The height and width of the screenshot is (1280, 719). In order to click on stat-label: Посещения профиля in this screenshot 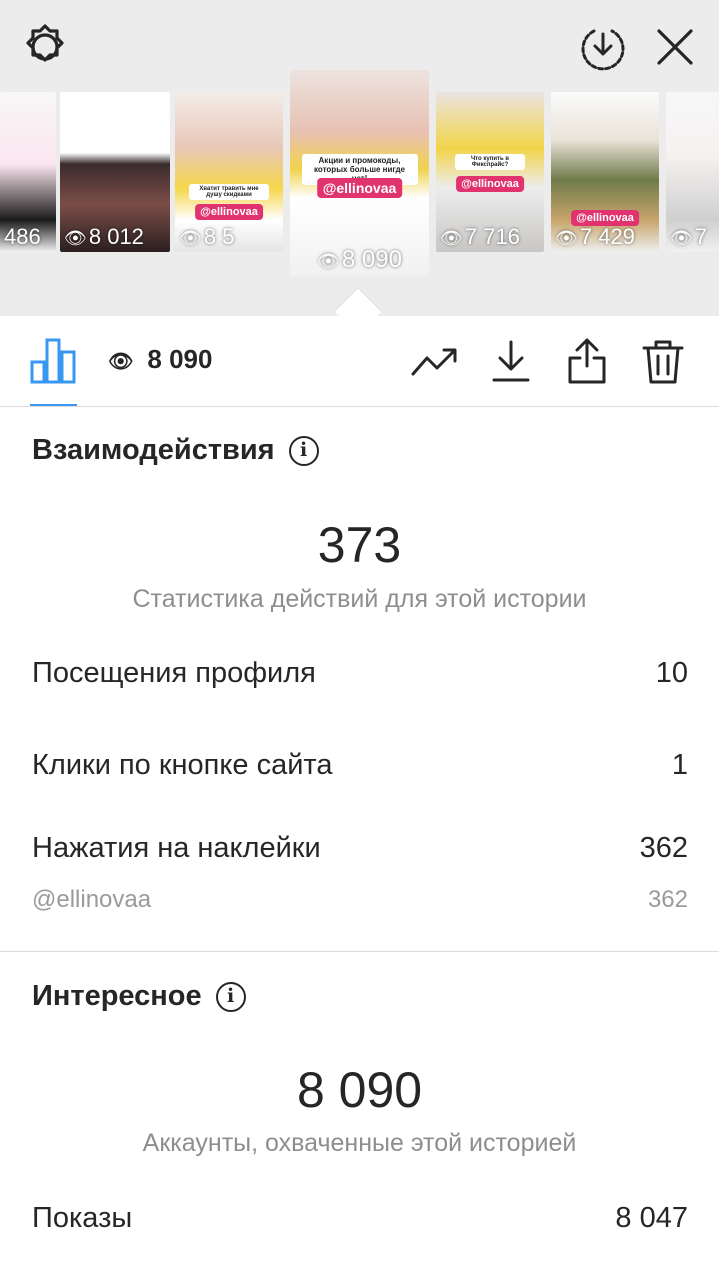, I will do `click(174, 673)`.